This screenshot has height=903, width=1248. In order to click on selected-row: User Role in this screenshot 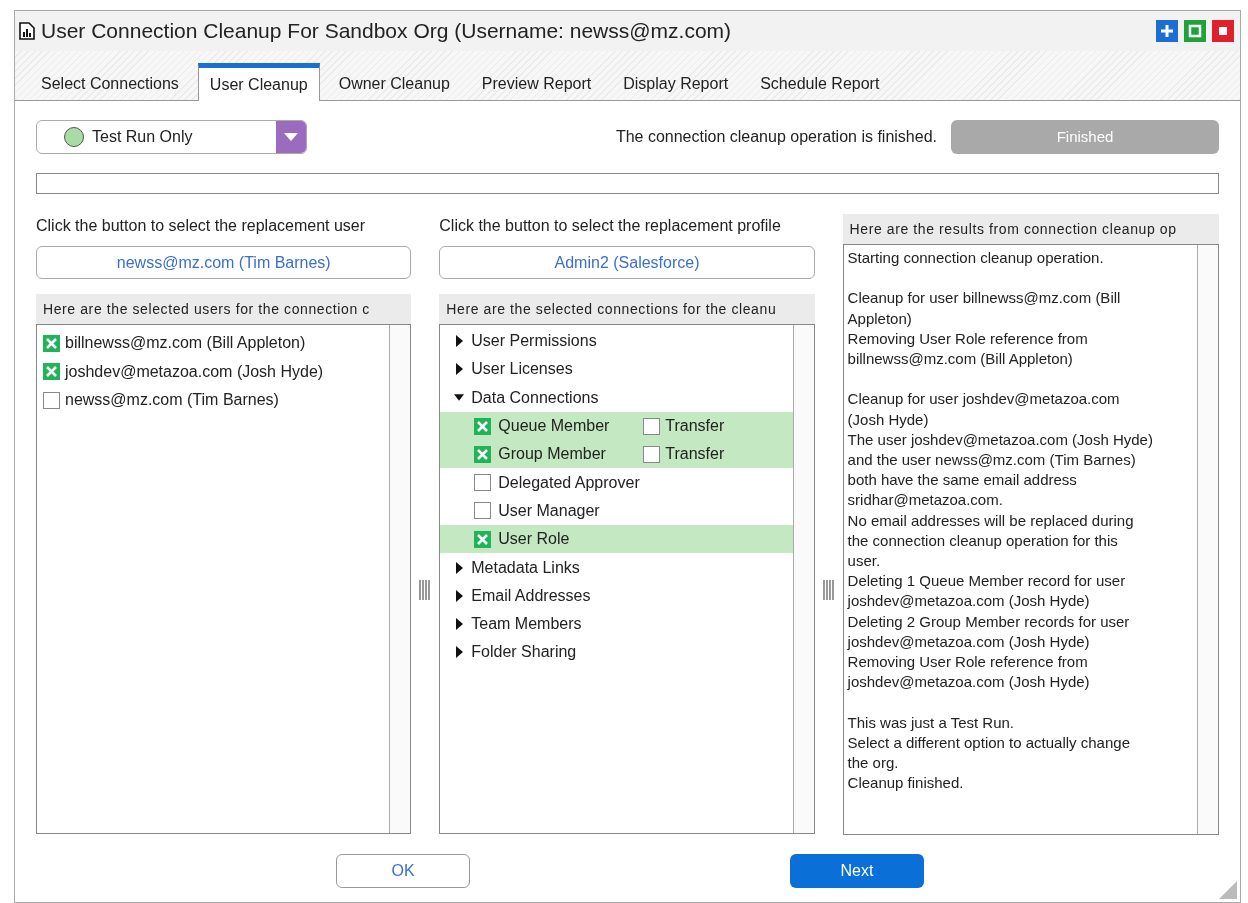, I will do `click(616, 539)`.